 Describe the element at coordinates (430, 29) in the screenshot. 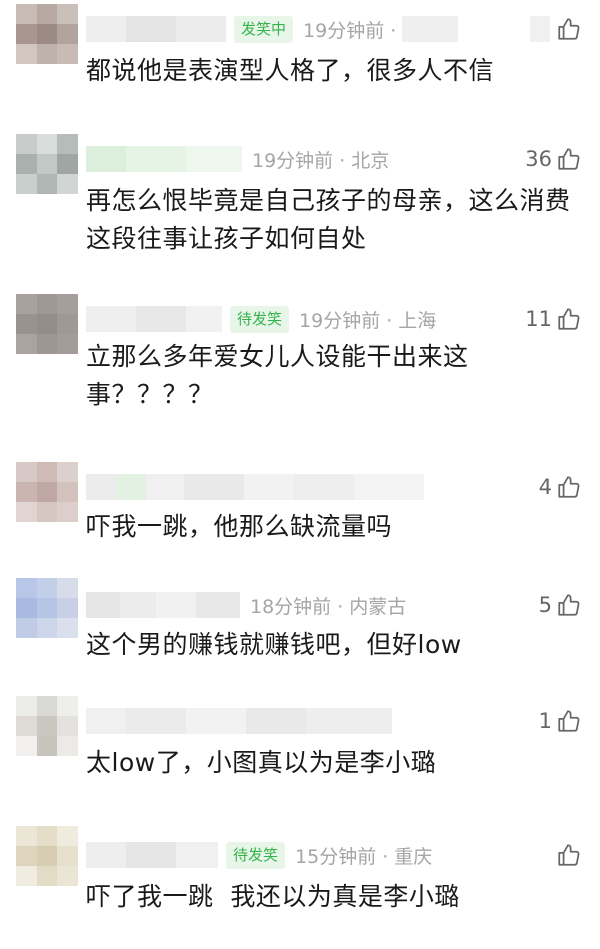

I see `location-blur` at that location.